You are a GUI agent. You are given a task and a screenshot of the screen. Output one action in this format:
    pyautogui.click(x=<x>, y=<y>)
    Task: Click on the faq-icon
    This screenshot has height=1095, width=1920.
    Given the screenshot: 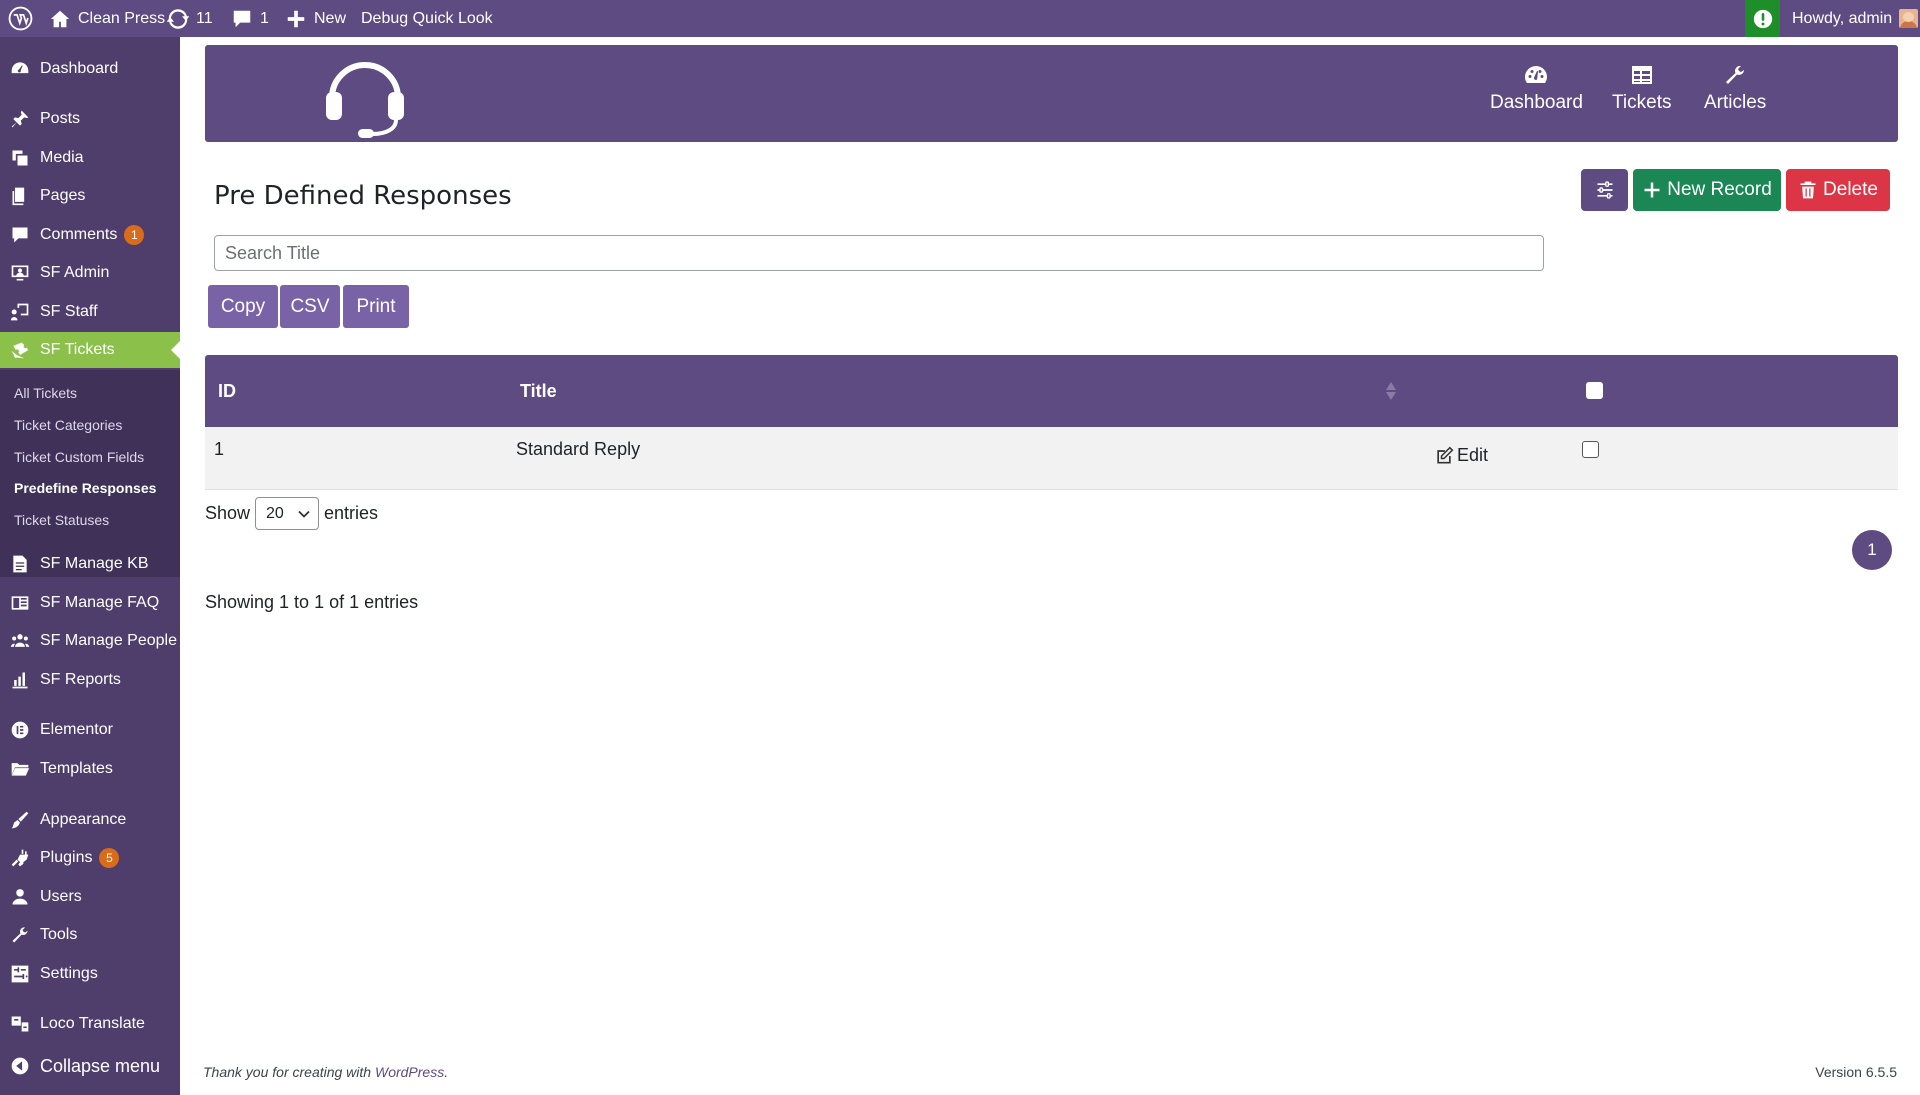 What is the action you would take?
    pyautogui.click(x=20, y=603)
    